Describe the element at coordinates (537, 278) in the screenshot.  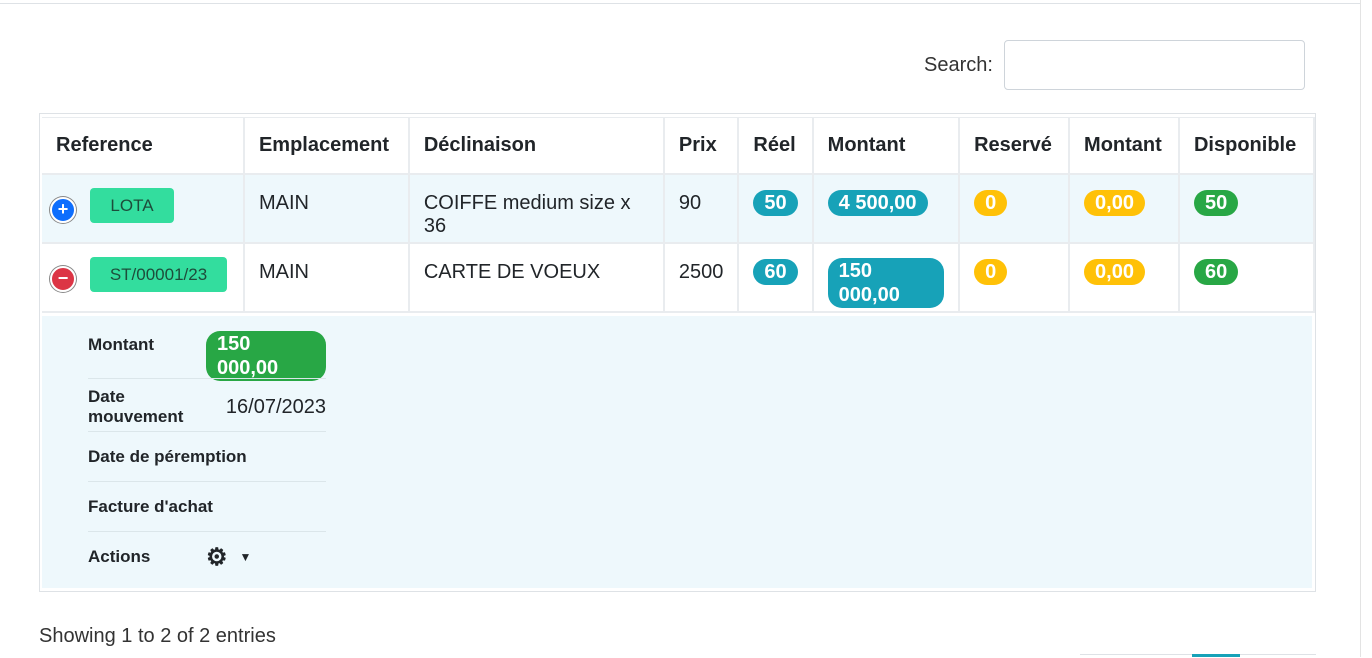
I see `declinaison-cell: CARTE DE VOEUX` at that location.